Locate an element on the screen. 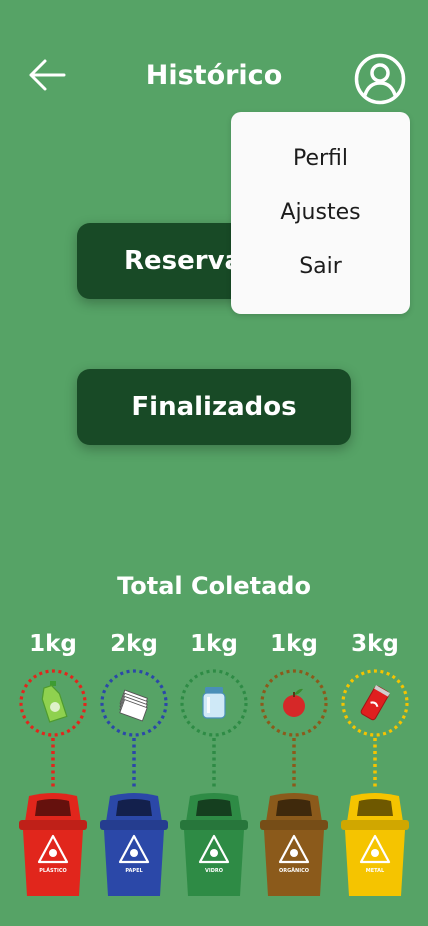 The image size is (428, 926). user-profile-icon is located at coordinates (380, 79).